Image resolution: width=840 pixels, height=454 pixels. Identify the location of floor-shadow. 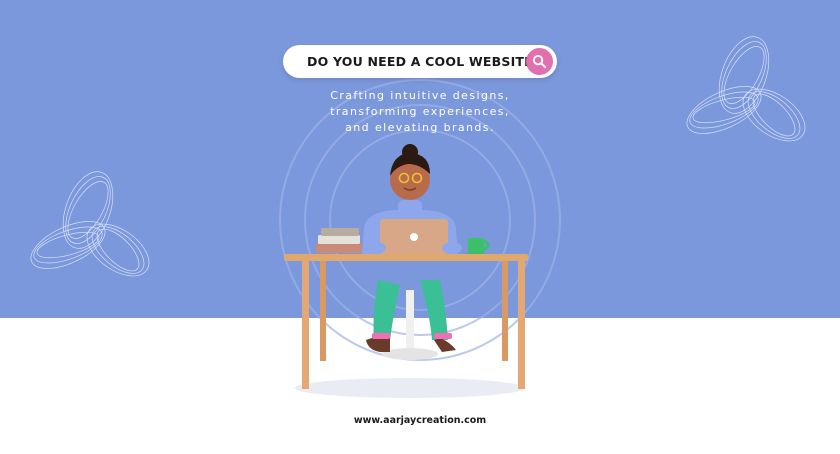
(410, 388).